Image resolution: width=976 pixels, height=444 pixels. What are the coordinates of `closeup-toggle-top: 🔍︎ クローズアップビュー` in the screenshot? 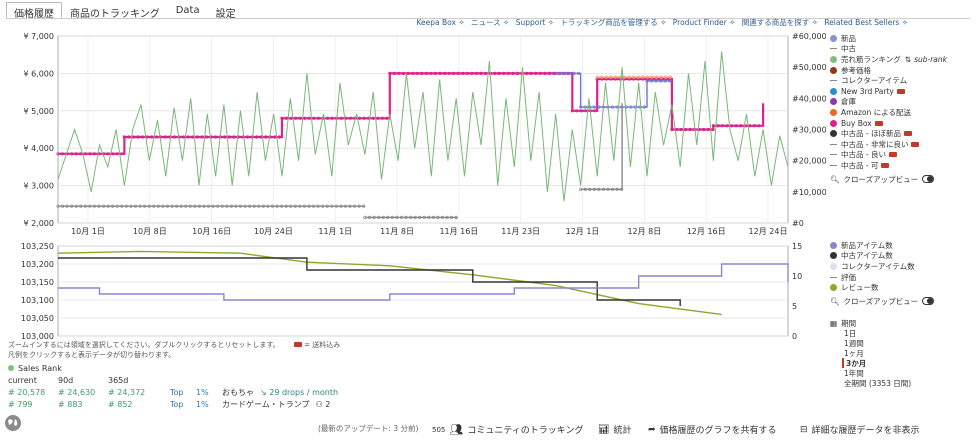 It's located at (888, 179).